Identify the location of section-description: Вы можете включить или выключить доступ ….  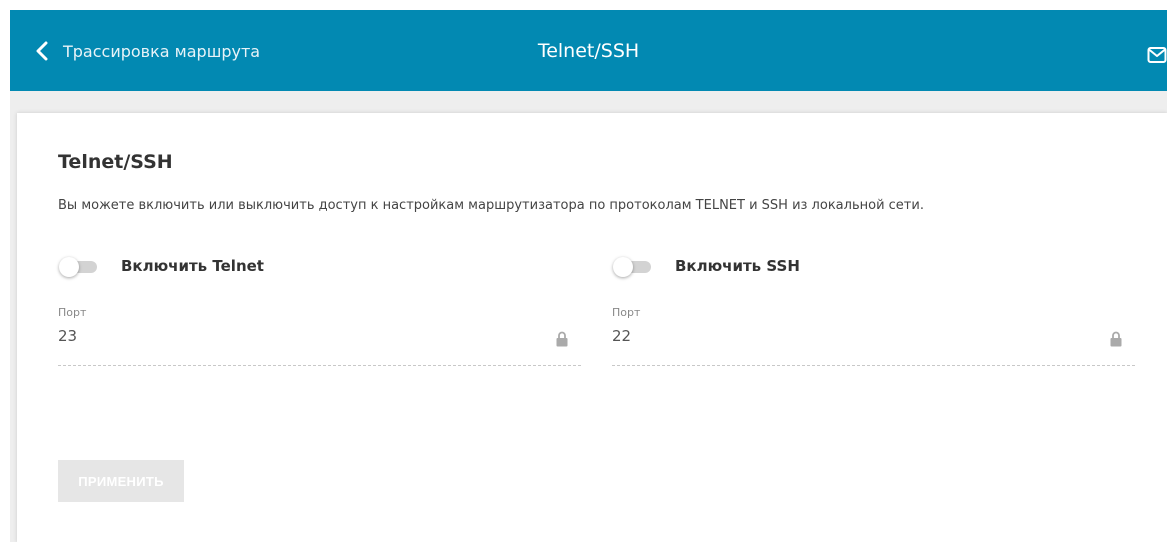
(491, 205).